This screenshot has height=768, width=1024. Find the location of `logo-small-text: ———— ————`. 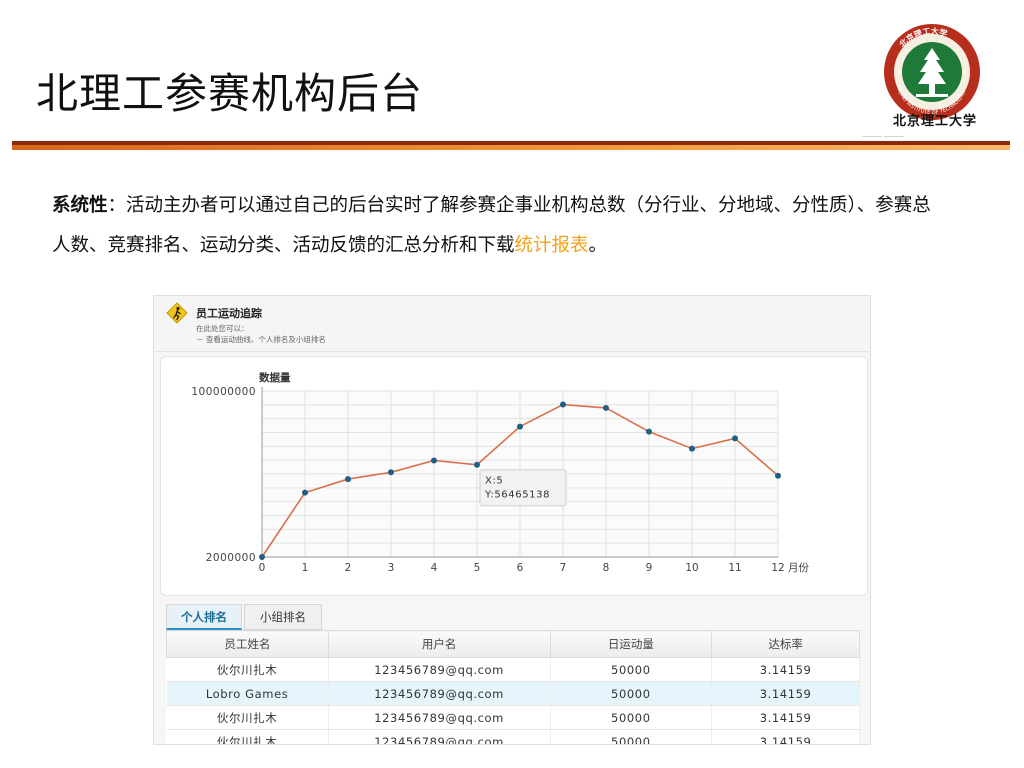

logo-small-text: ———— ———— is located at coordinates (883, 137).